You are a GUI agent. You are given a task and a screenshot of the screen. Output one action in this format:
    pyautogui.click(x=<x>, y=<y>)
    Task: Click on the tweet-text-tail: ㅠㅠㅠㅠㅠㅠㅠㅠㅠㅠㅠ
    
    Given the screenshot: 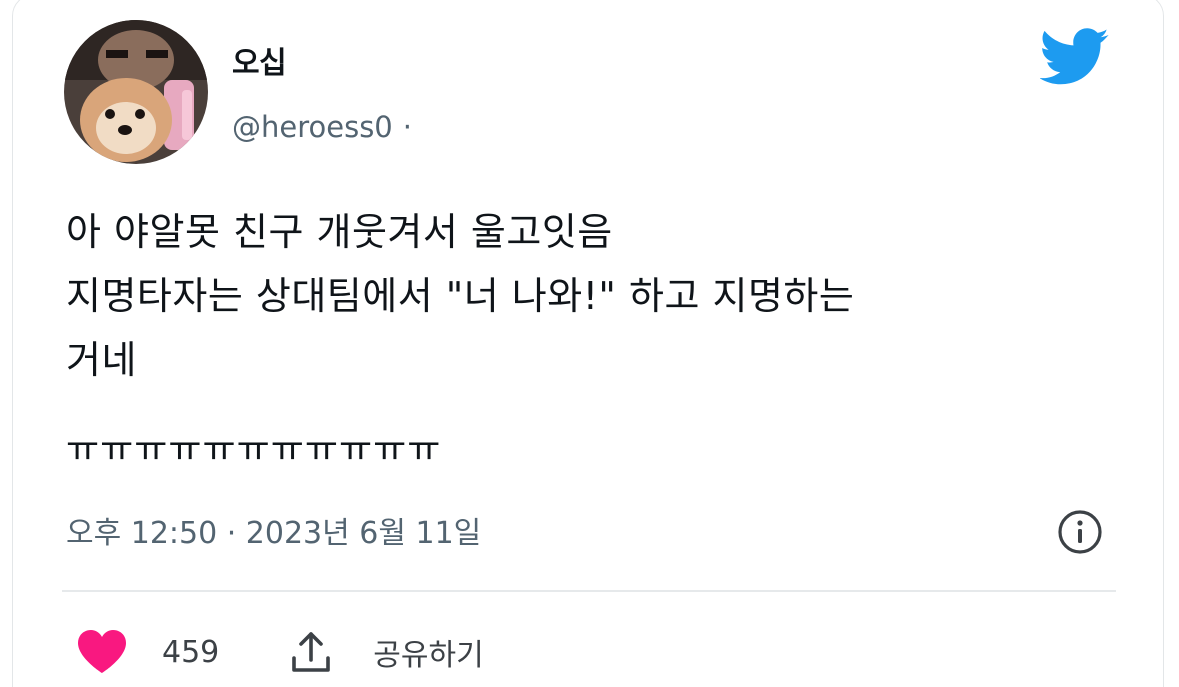 What is the action you would take?
    pyautogui.click(x=254, y=449)
    